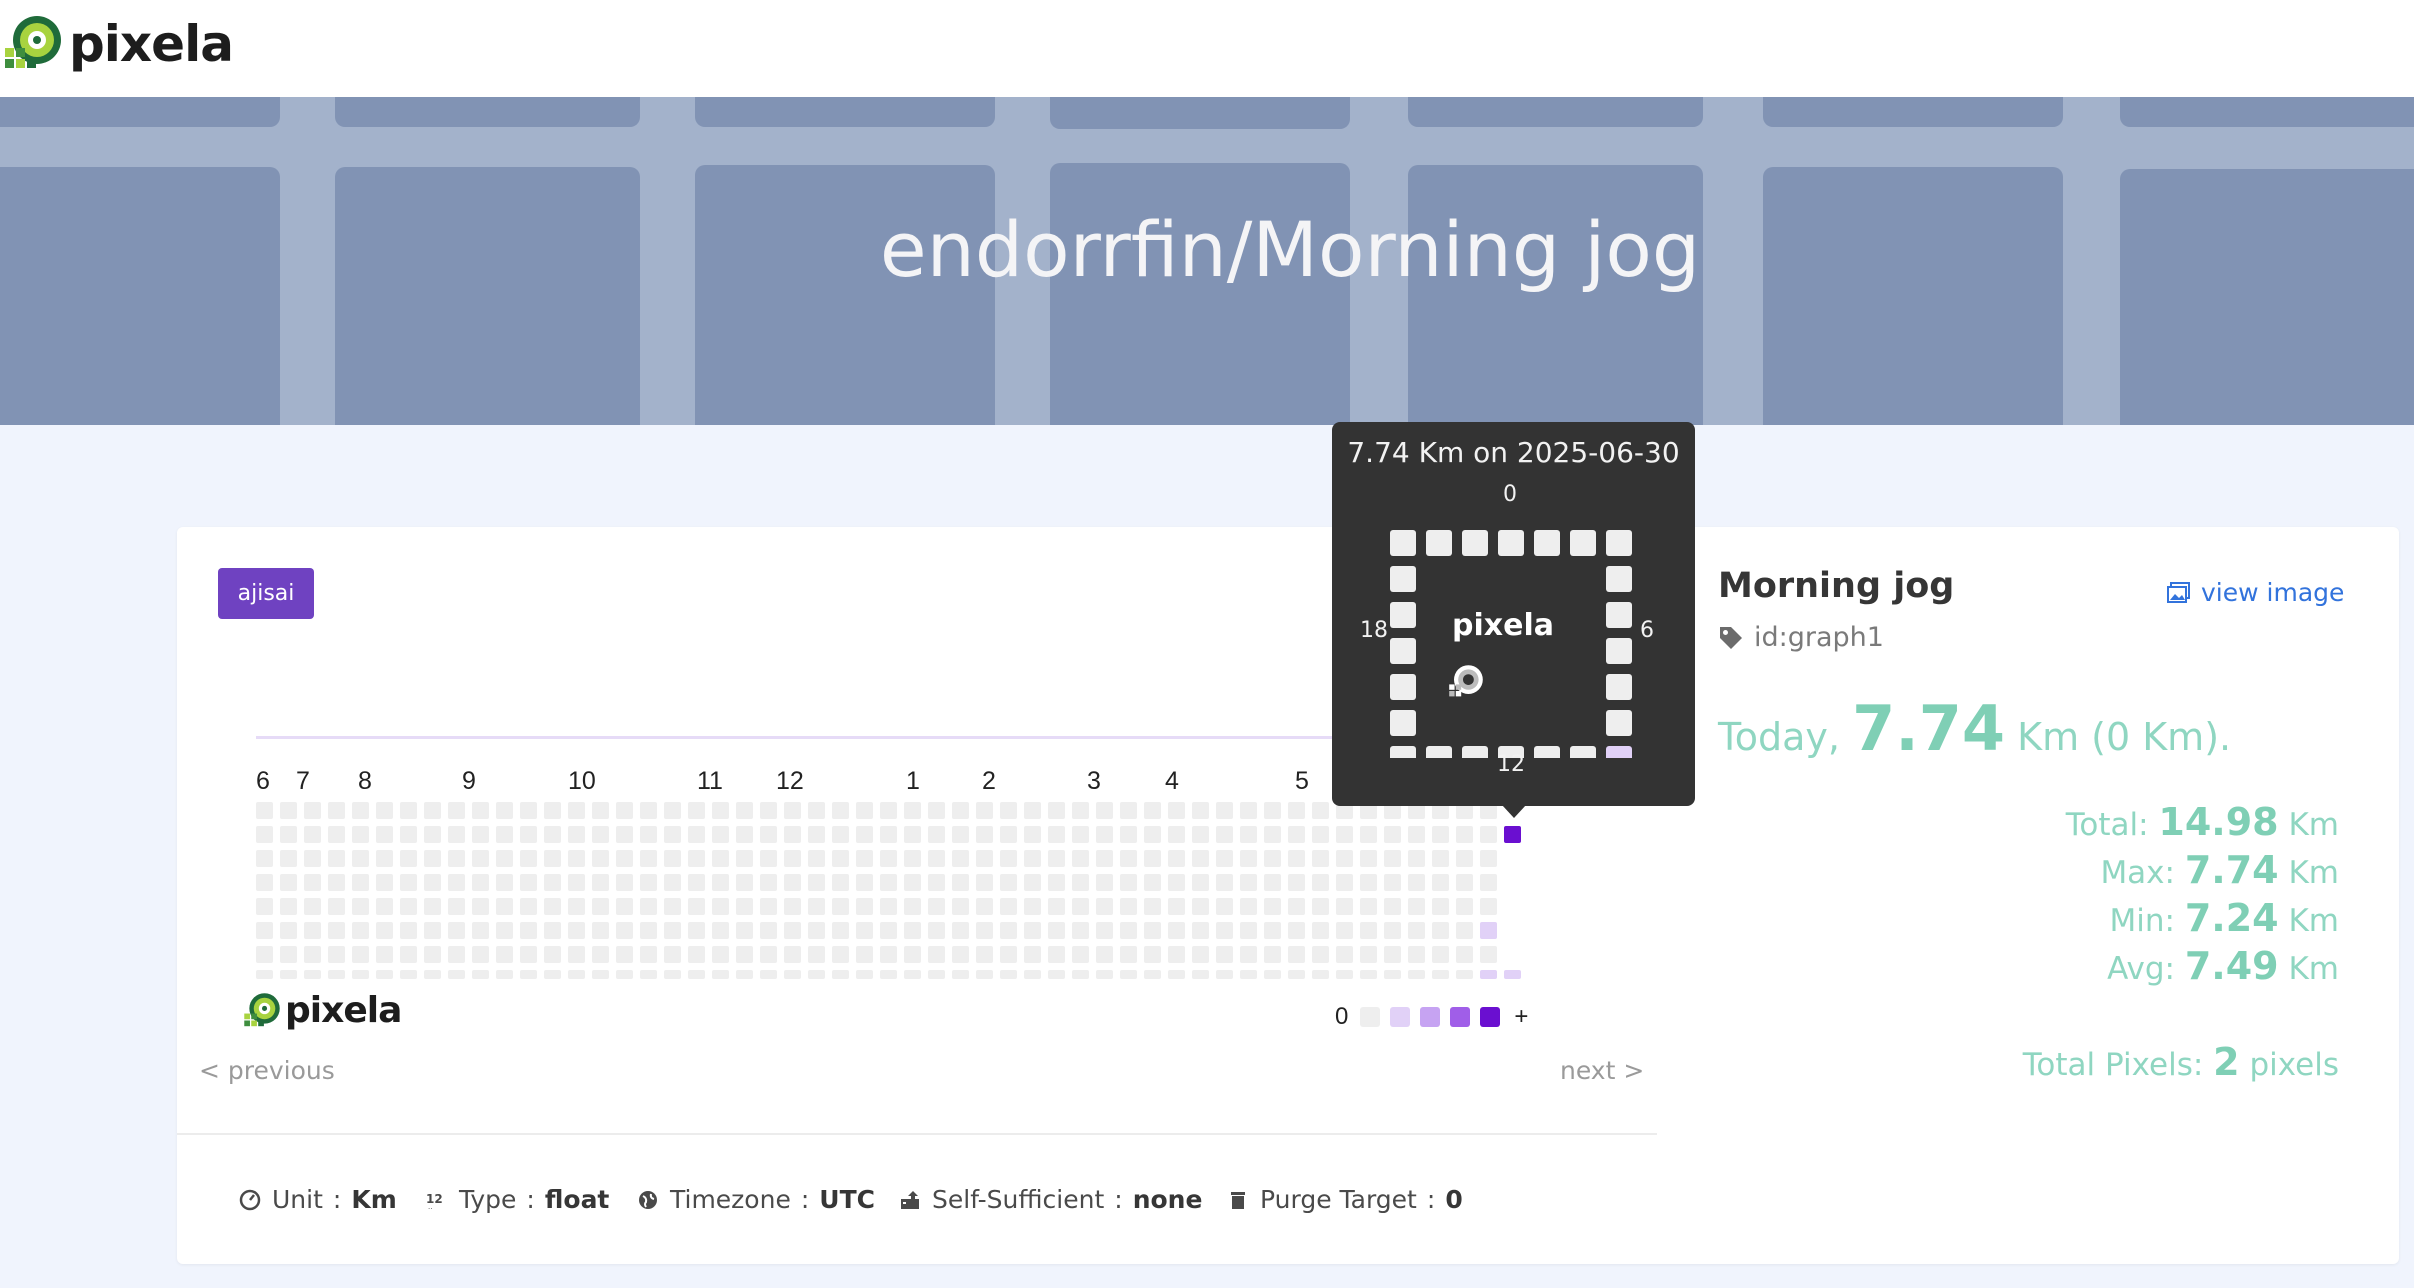 The image size is (2414, 1288). What do you see at coordinates (118, 44) in the screenshot?
I see `pixela-logo: pixela` at bounding box center [118, 44].